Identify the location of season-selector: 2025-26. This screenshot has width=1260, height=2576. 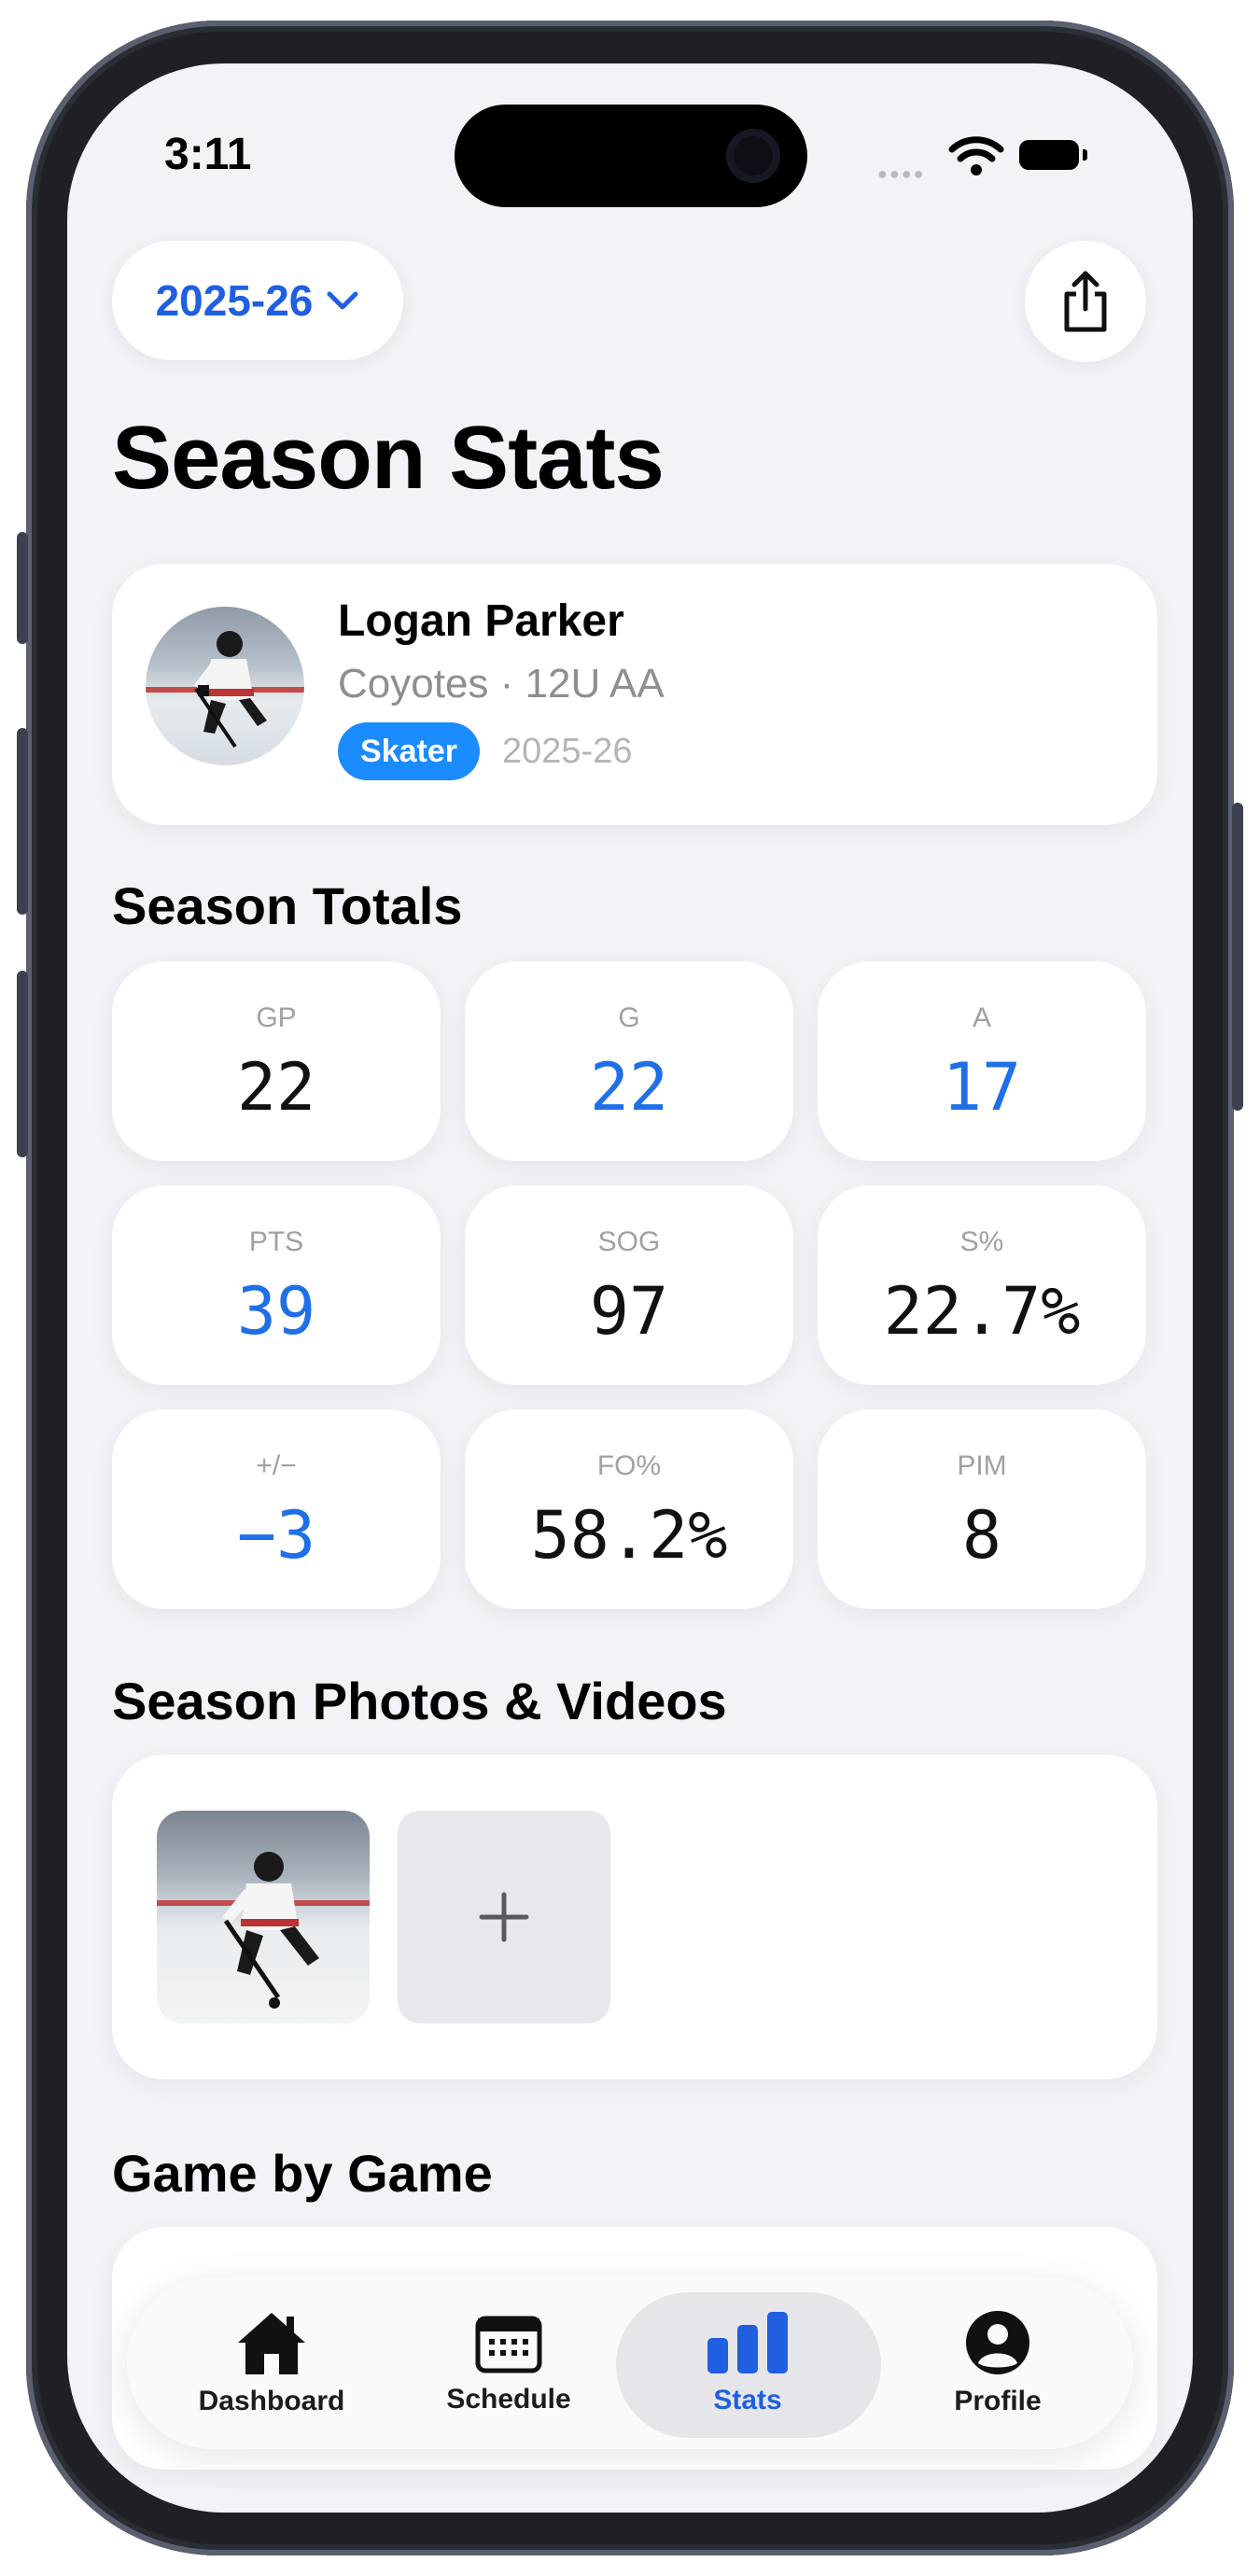
(257, 300).